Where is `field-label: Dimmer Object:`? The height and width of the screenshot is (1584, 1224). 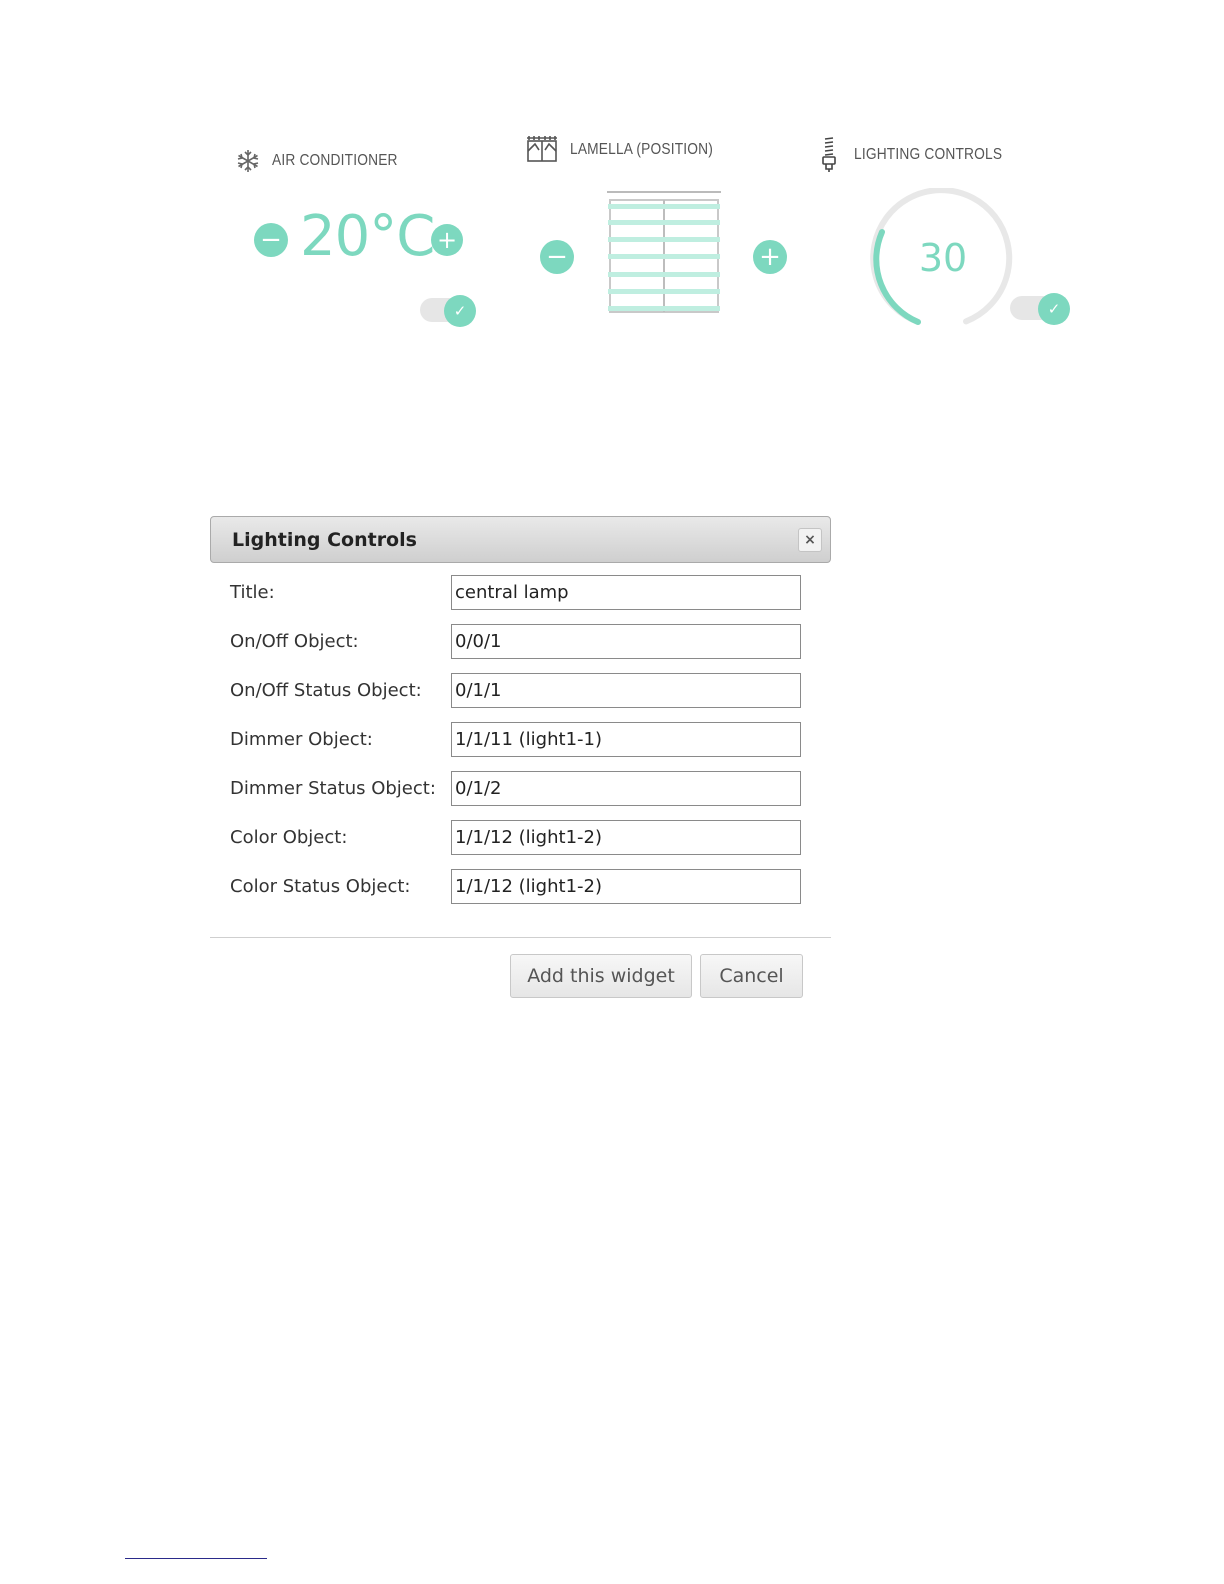 field-label: Dimmer Object: is located at coordinates (301, 739).